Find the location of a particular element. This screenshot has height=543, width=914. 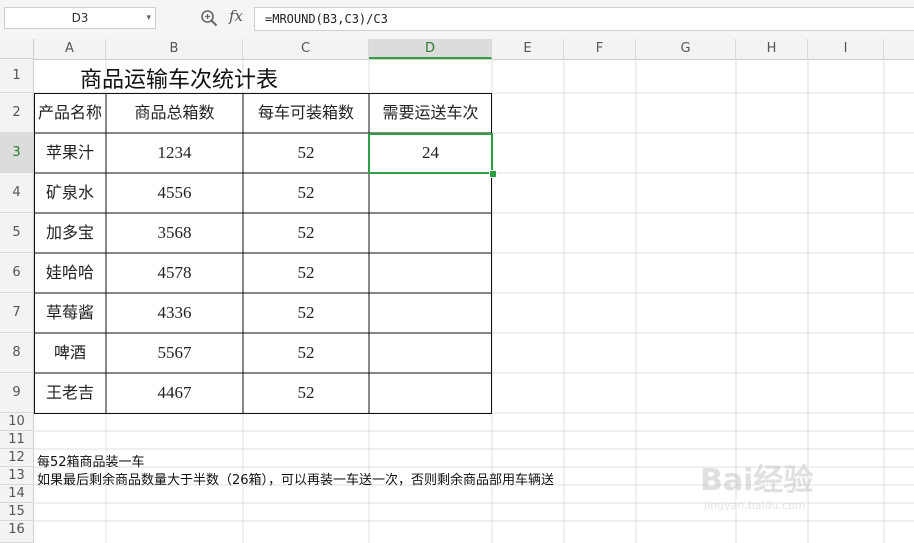

row-header-13: 13 is located at coordinates (17, 476).